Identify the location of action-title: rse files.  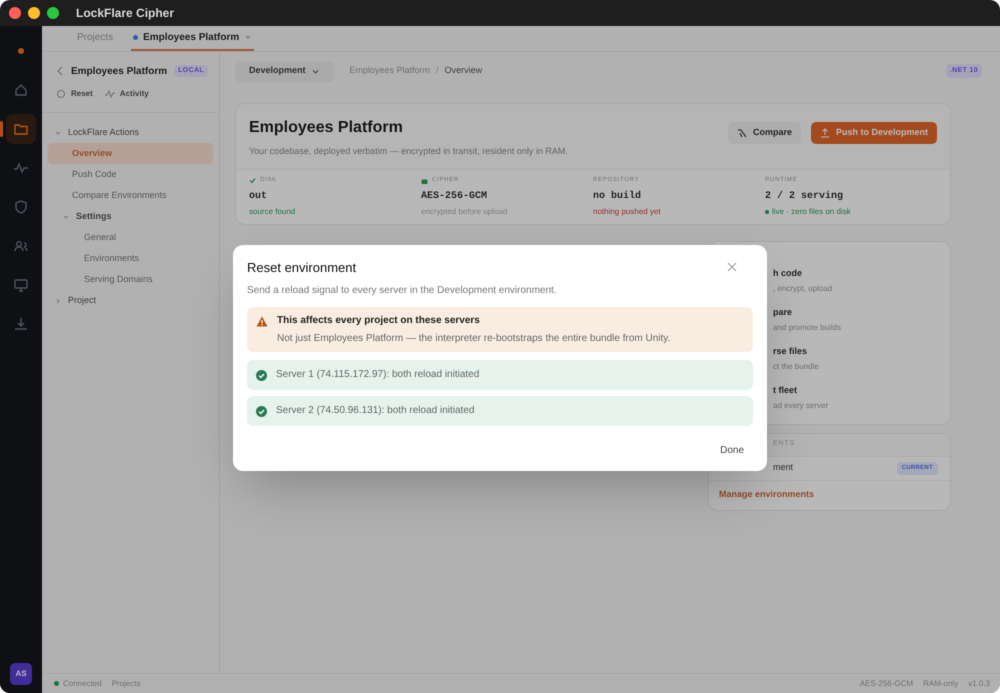
(861, 351).